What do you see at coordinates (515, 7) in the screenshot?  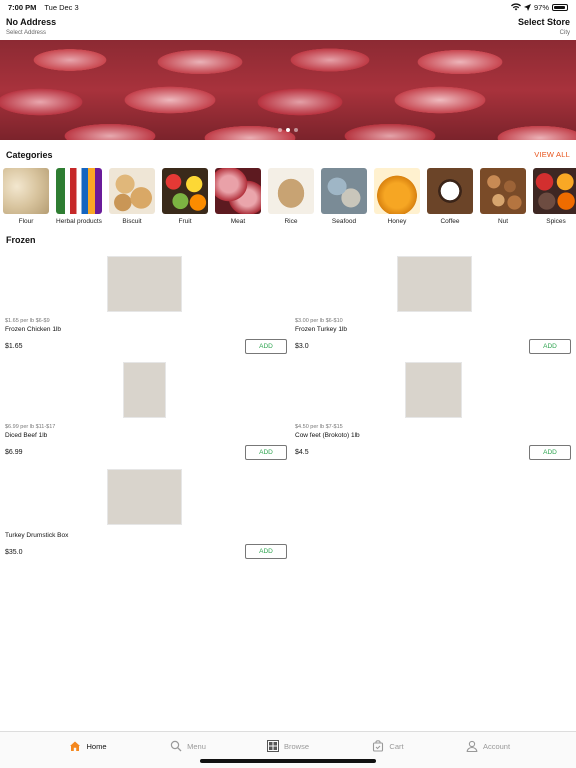 I see `wifi-icon` at bounding box center [515, 7].